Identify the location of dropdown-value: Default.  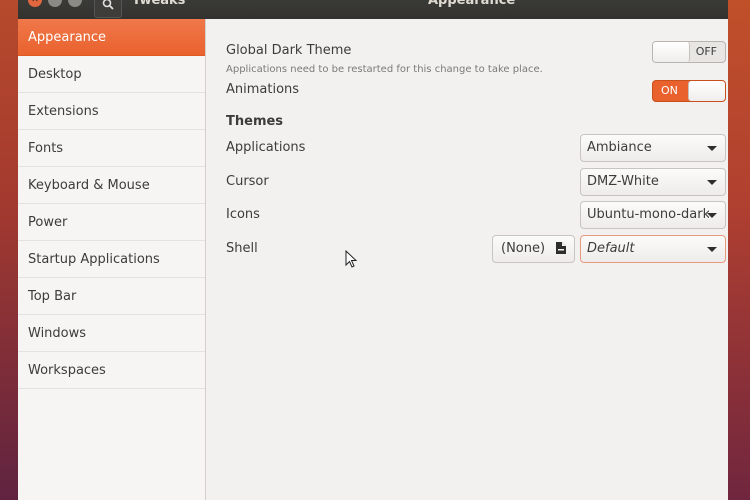
(611, 248).